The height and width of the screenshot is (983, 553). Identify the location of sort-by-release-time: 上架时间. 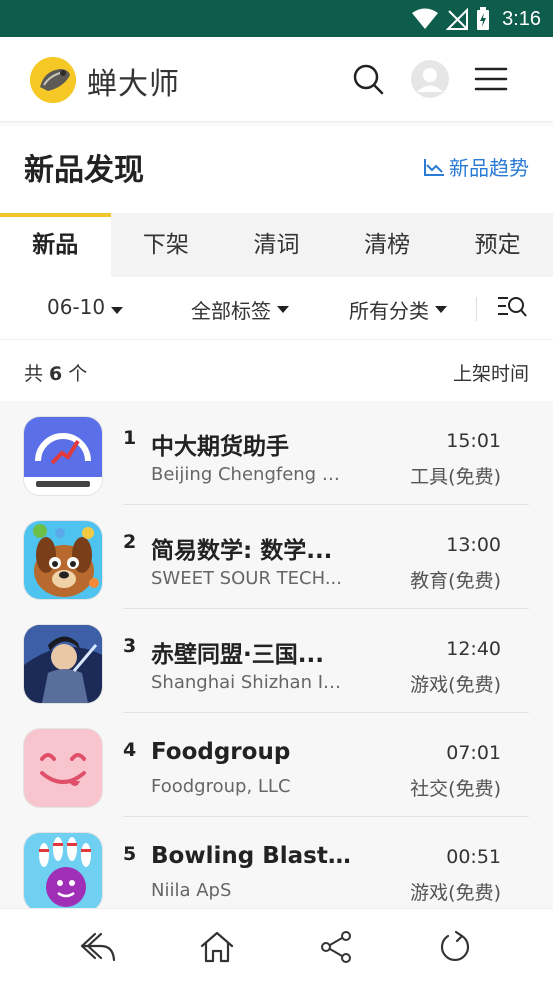
(491, 372).